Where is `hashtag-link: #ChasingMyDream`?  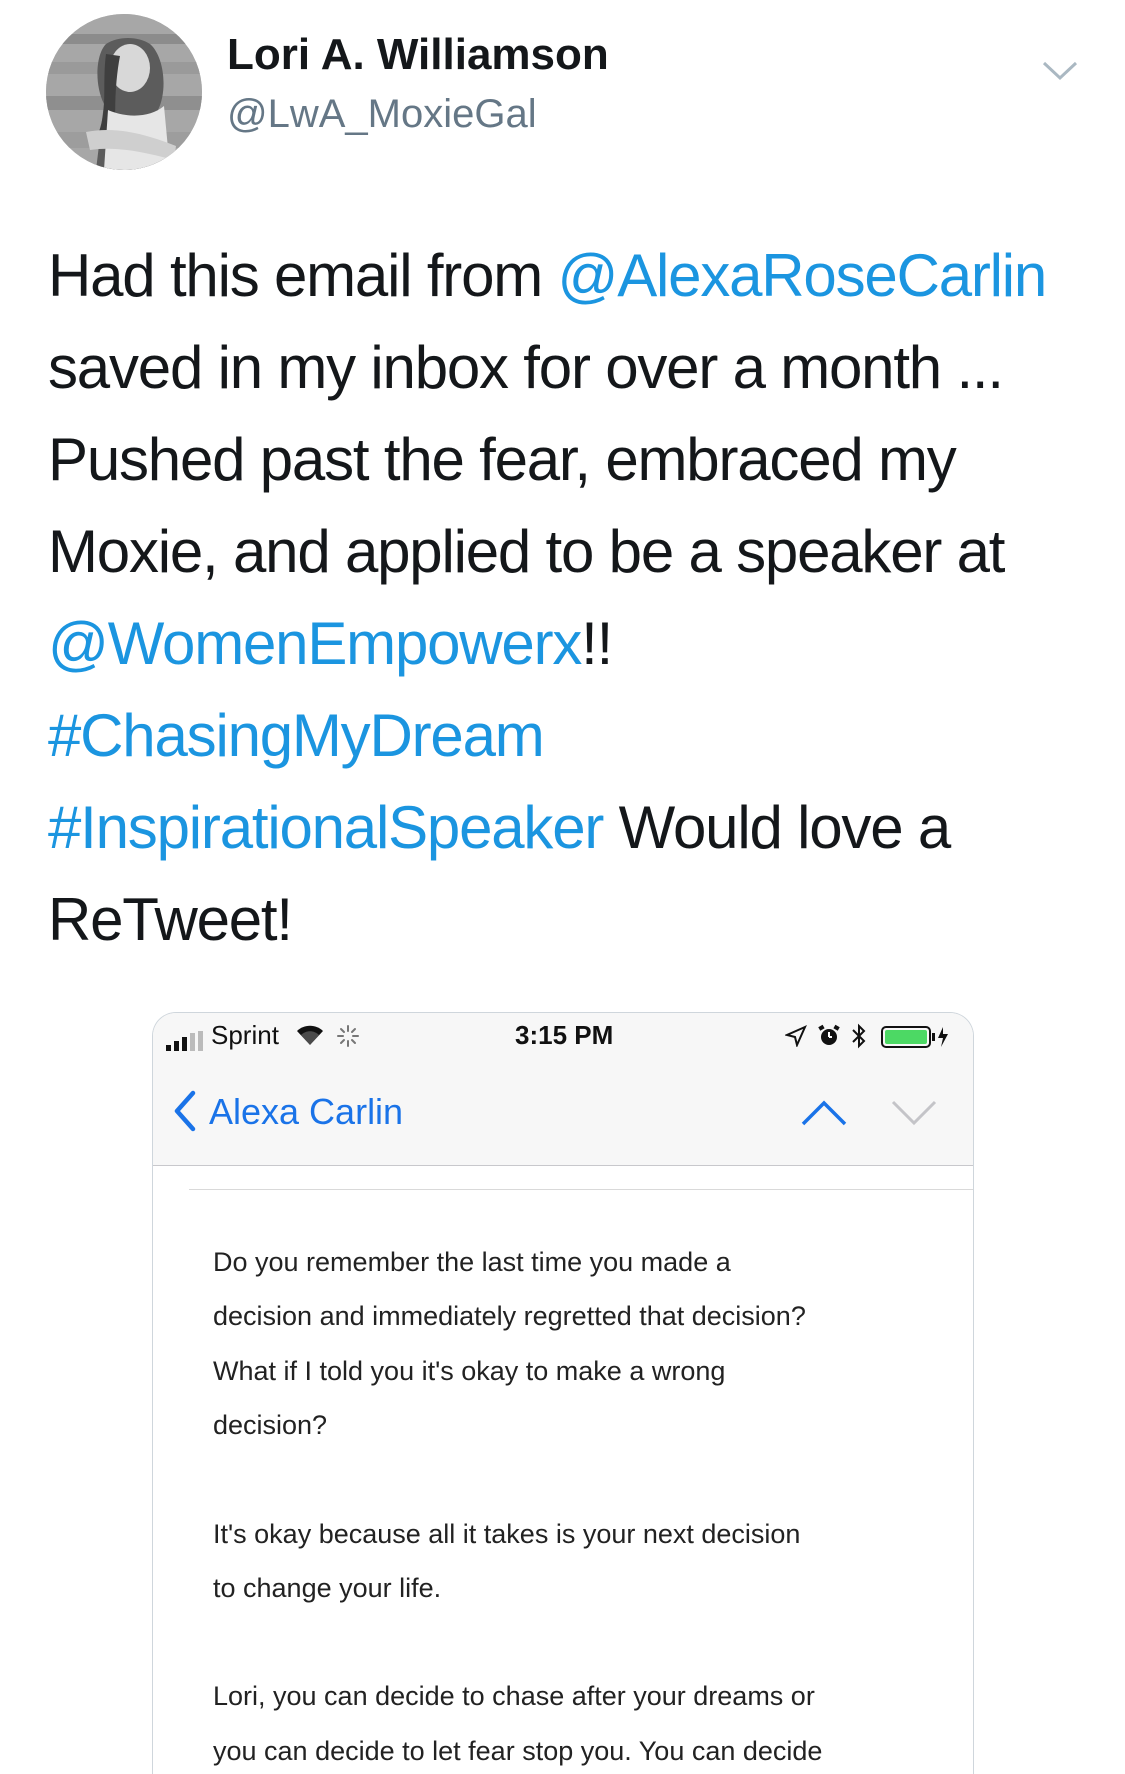 hashtag-link: #ChasingMyDream is located at coordinates (296, 735).